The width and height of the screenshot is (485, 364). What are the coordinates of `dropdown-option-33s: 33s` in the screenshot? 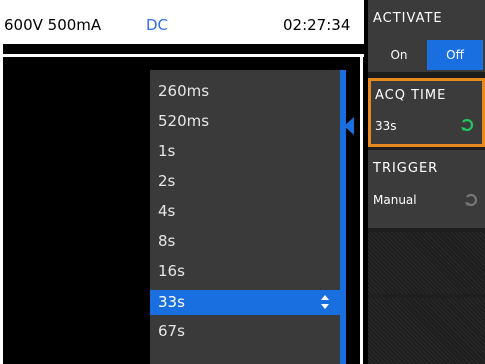 It's located at (245, 302).